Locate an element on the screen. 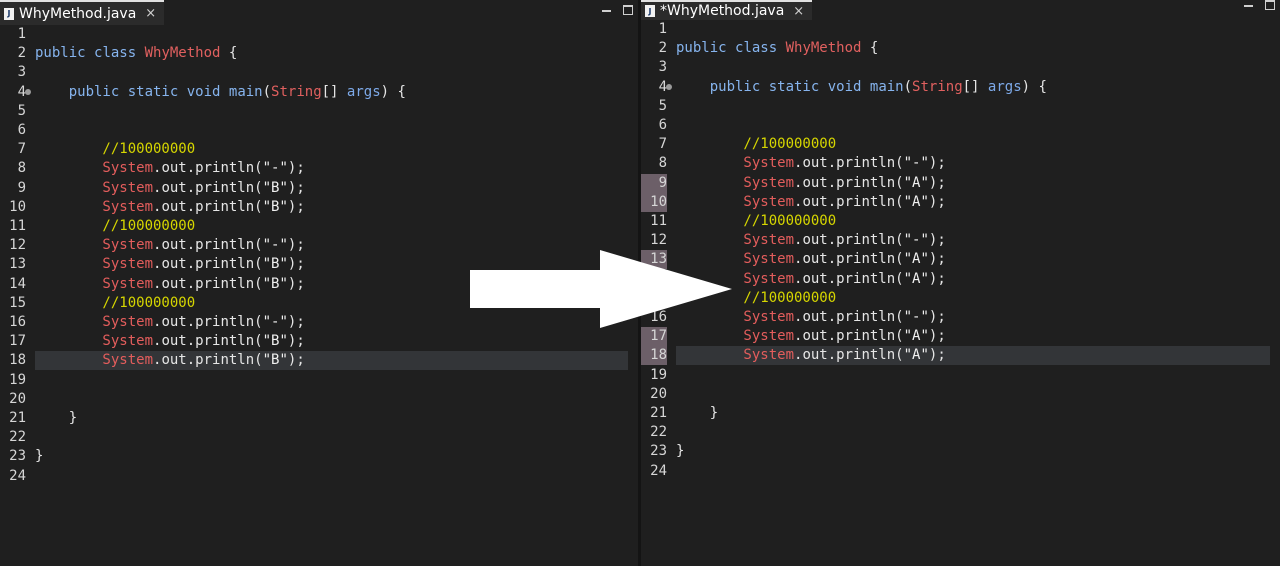  code-line: 14 System.out.println("A"); is located at coordinates (960, 279).